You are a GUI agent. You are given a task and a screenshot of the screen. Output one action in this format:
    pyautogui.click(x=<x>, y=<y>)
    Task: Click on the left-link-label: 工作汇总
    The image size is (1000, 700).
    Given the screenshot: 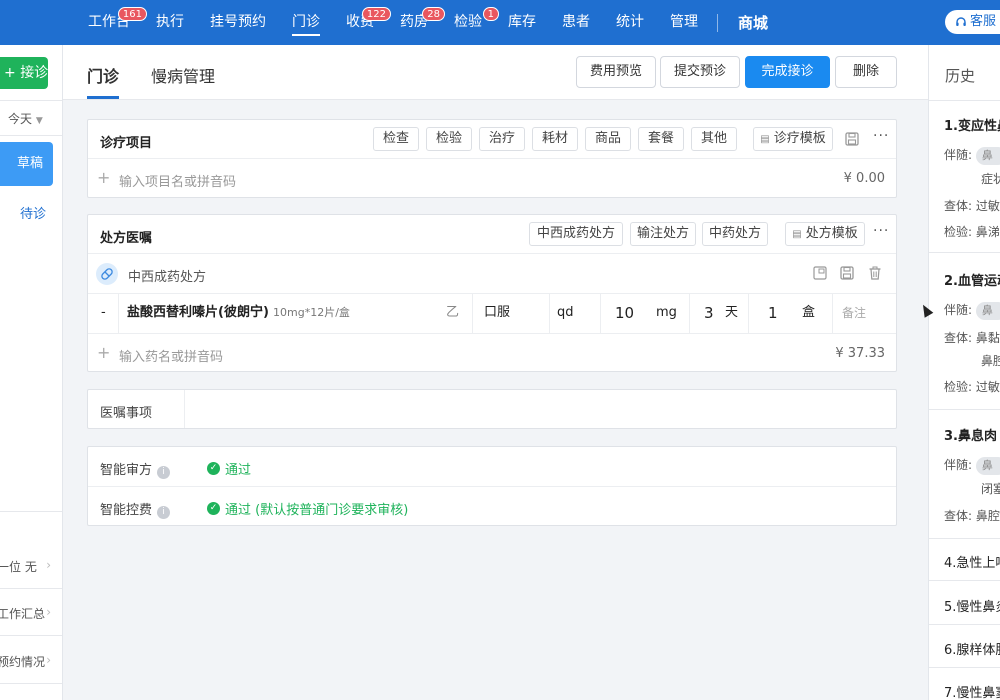 What is the action you would take?
    pyautogui.click(x=23, y=614)
    